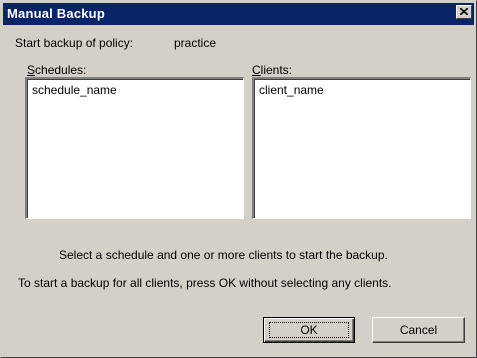 The width and height of the screenshot is (477, 358). I want to click on close-button, so click(464, 12).